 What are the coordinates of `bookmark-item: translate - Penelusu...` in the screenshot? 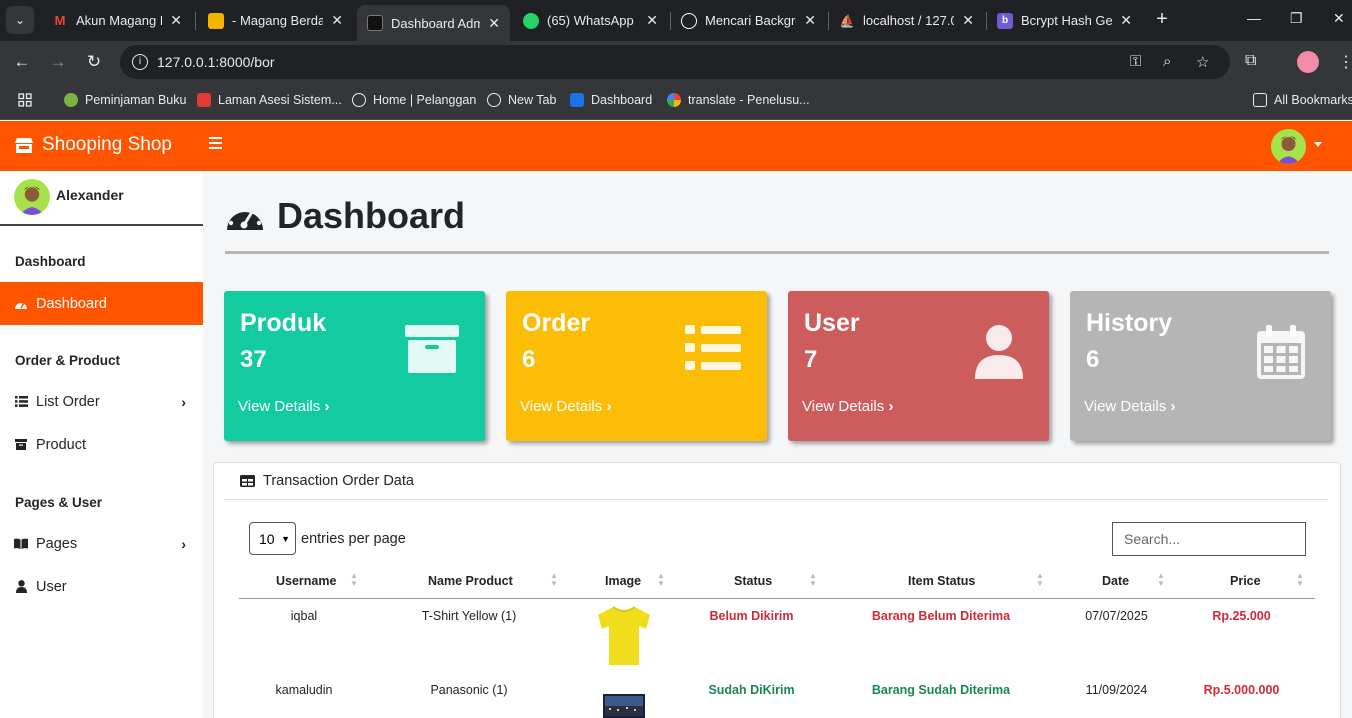 It's located at (738, 100).